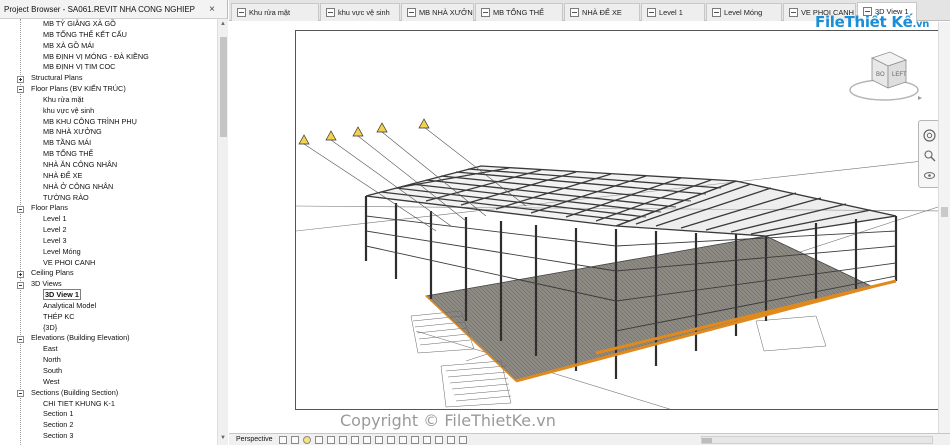 This screenshot has height=445, width=950. Describe the element at coordinates (108, 198) in the screenshot. I see `tree-view-item: TƯỜNG RÀO` at that location.